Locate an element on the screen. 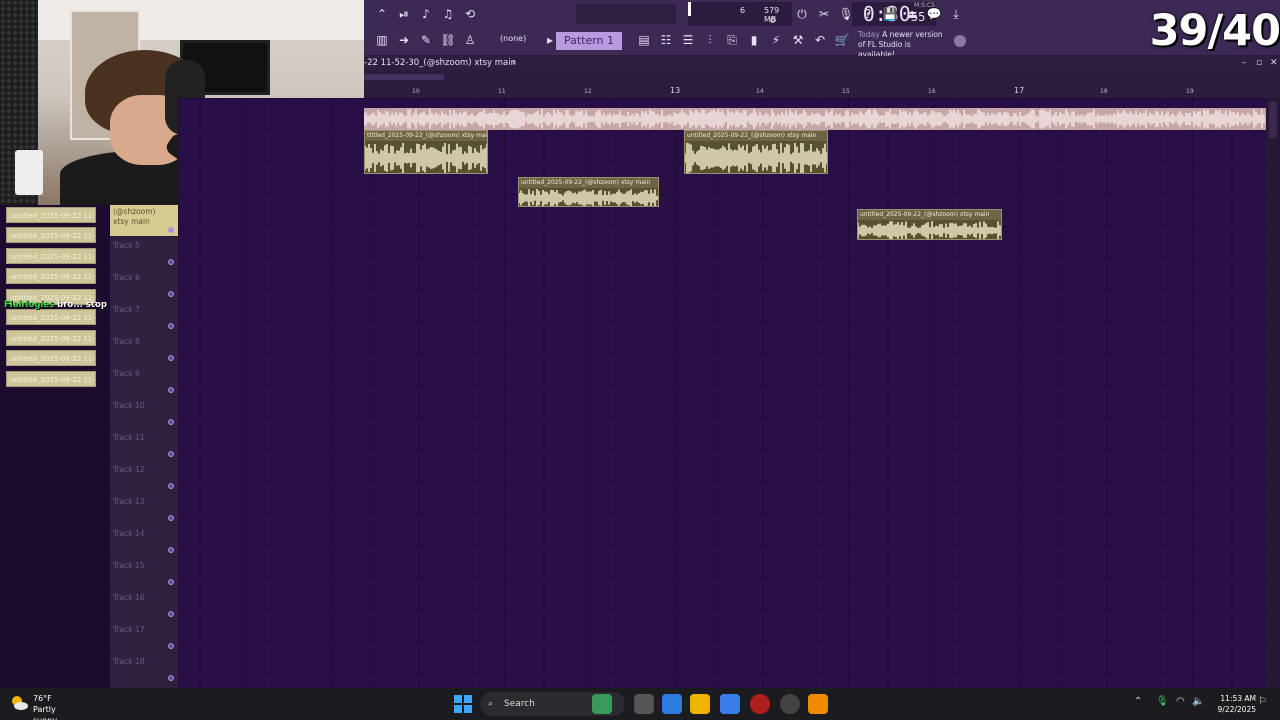 The image size is (1280, 720). obs-icon is located at coordinates (790, 704).